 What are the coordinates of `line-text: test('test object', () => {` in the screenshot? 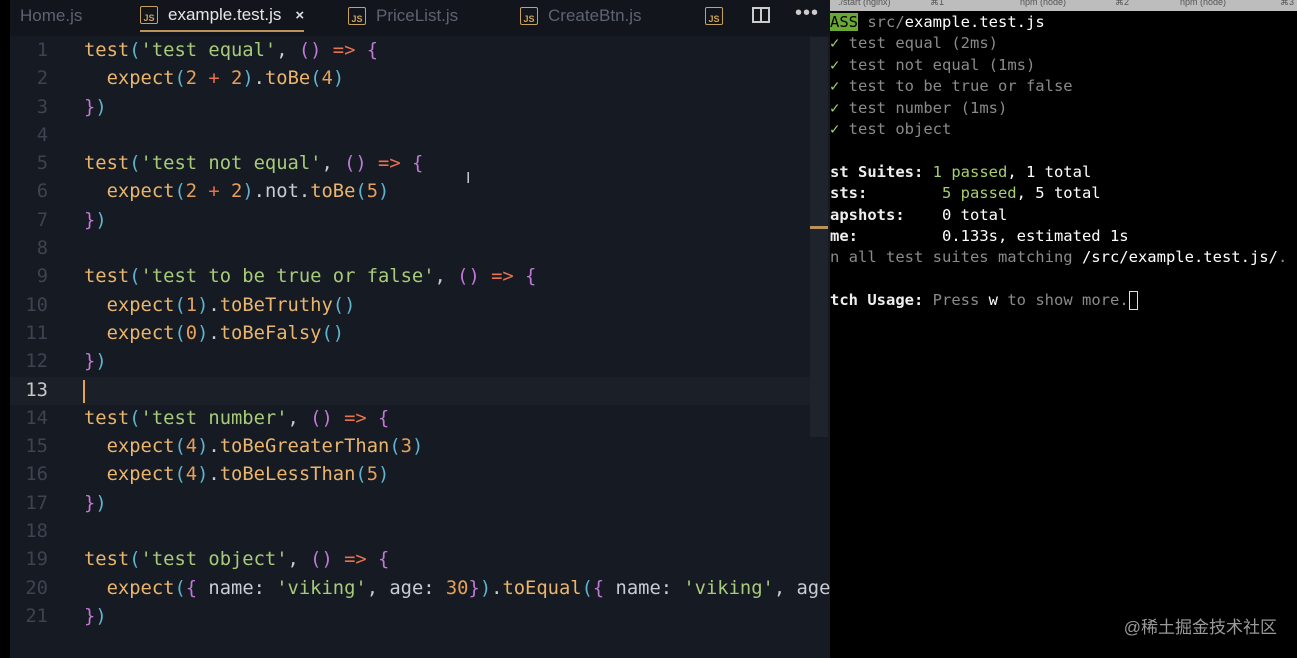 It's located at (236, 560).